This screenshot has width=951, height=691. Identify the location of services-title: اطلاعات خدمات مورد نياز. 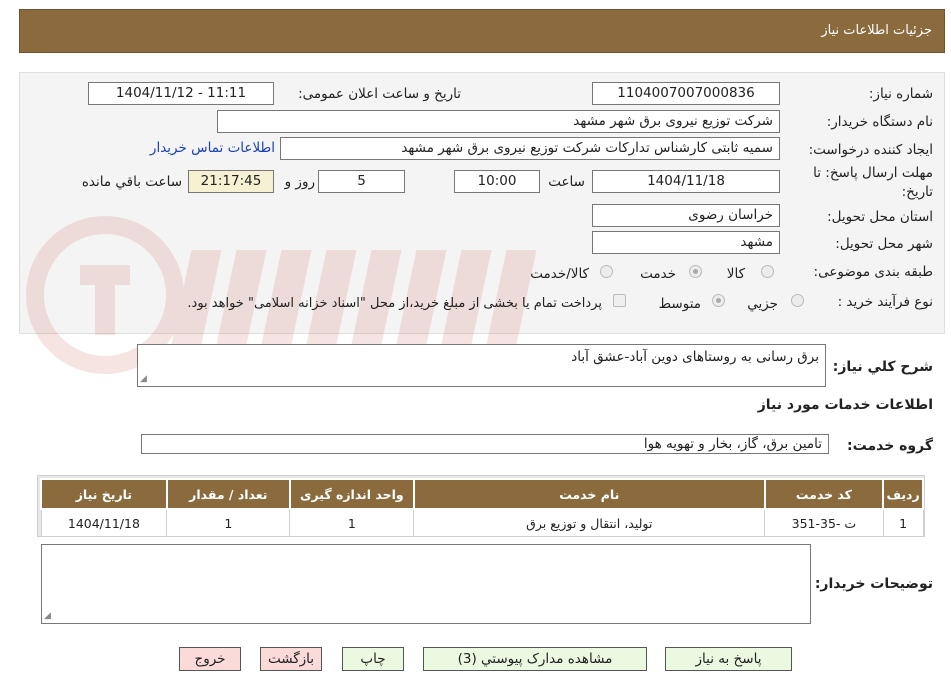
(845, 405).